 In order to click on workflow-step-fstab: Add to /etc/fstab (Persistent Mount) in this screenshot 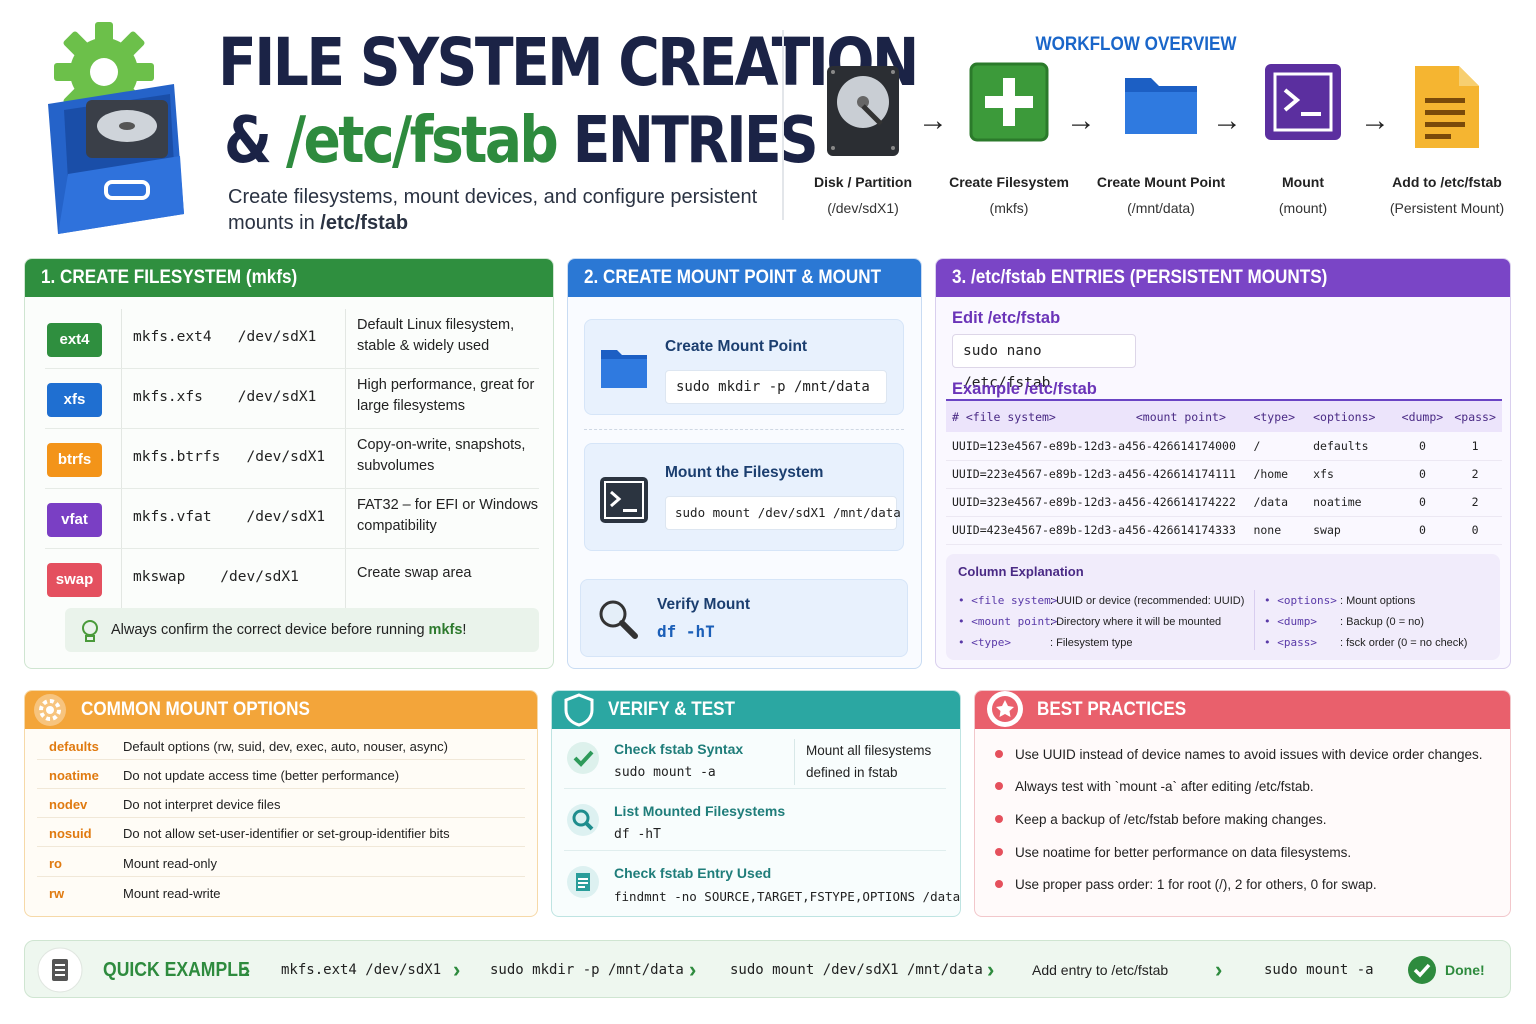, I will do `click(1447, 139)`.